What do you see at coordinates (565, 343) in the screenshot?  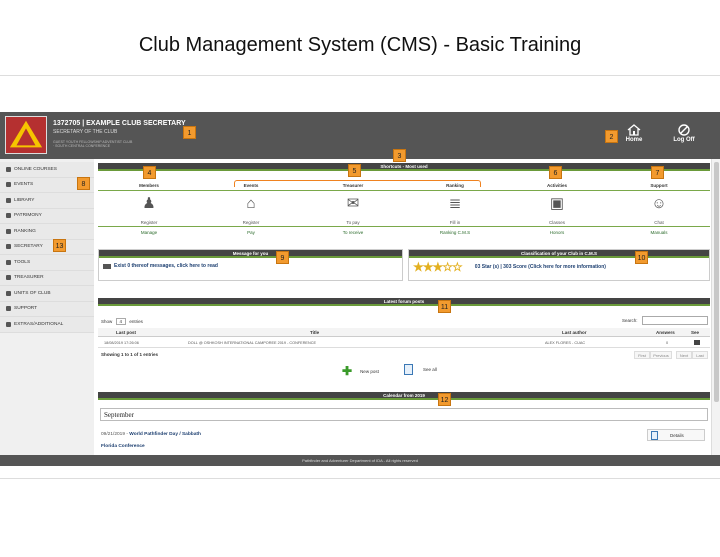 I see `row-author: ALEX FLORES - CUAC` at bounding box center [565, 343].